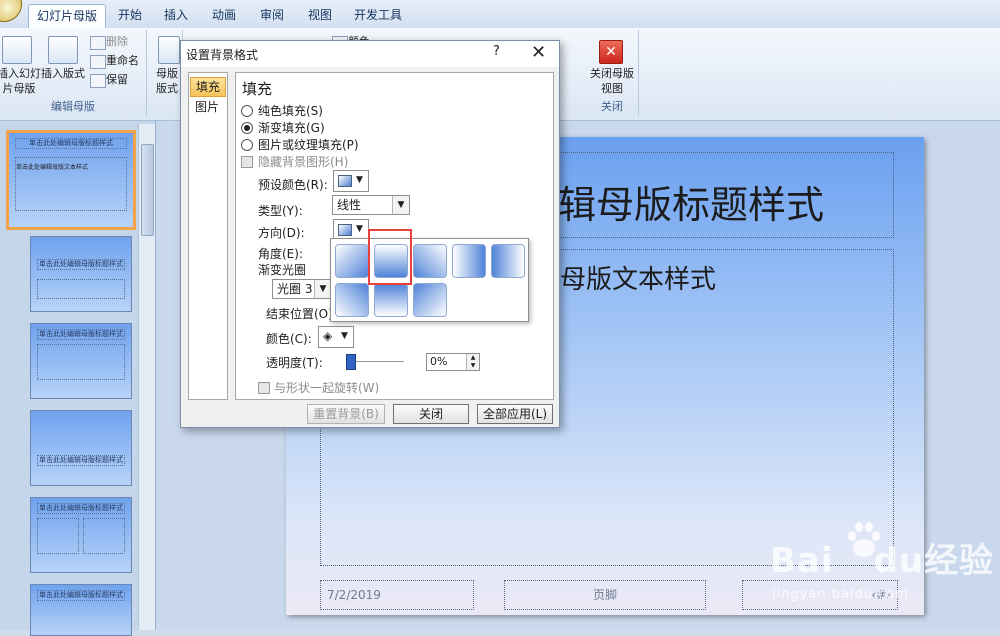  I want to click on preserve-button: 保留, so click(117, 79).